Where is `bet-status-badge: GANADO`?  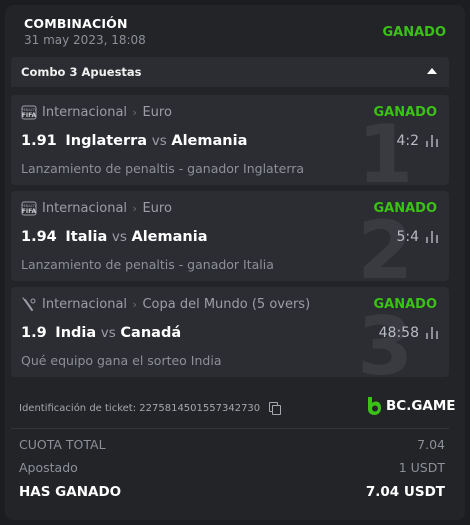
bet-status-badge: GANADO is located at coordinates (414, 32).